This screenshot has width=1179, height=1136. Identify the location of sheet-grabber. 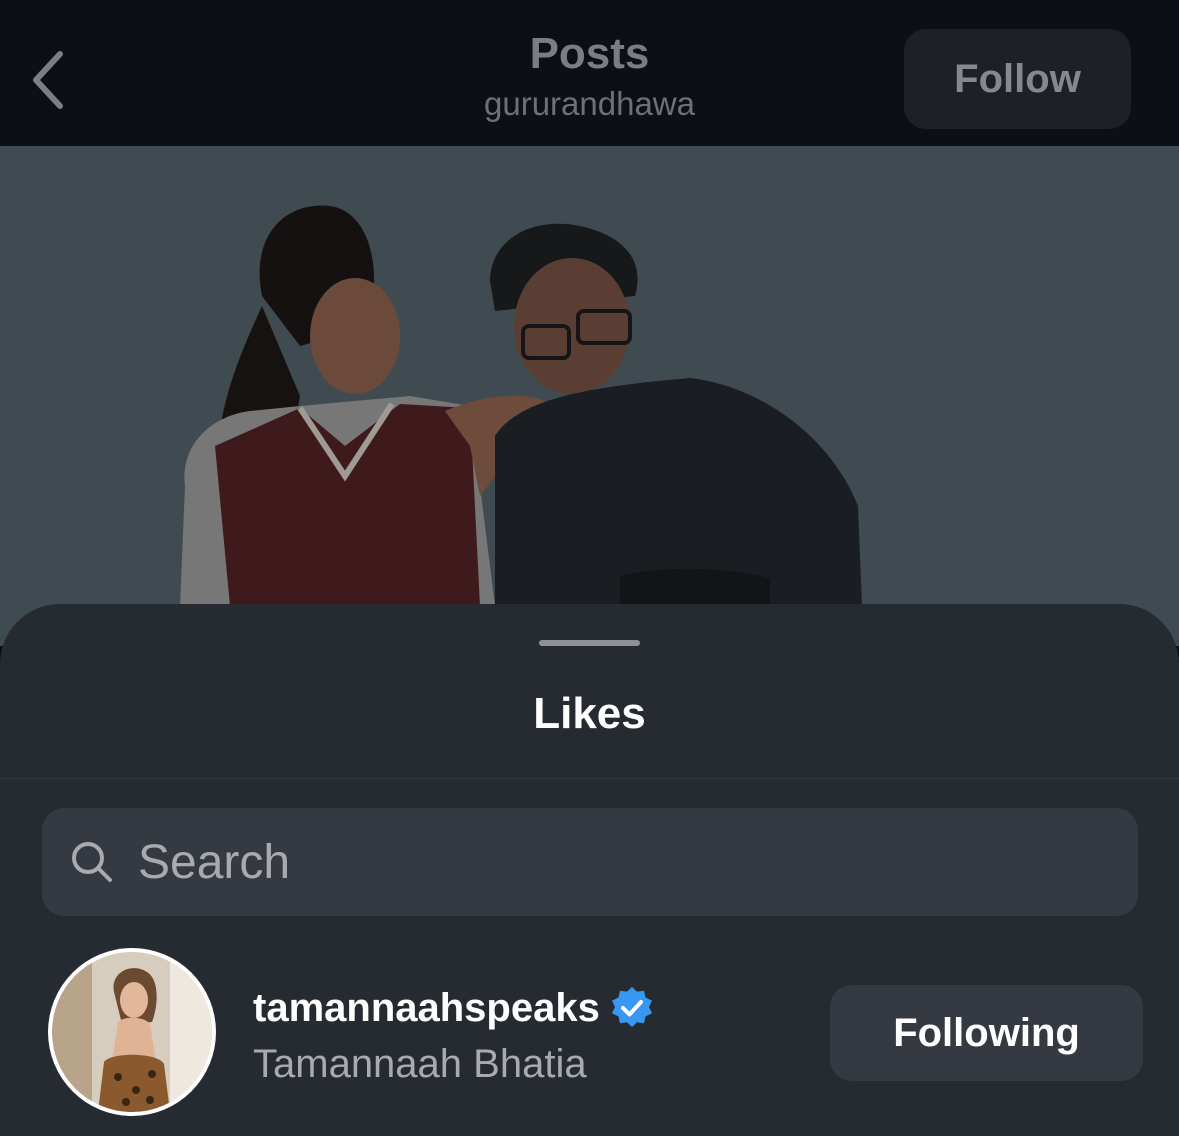
(589, 643).